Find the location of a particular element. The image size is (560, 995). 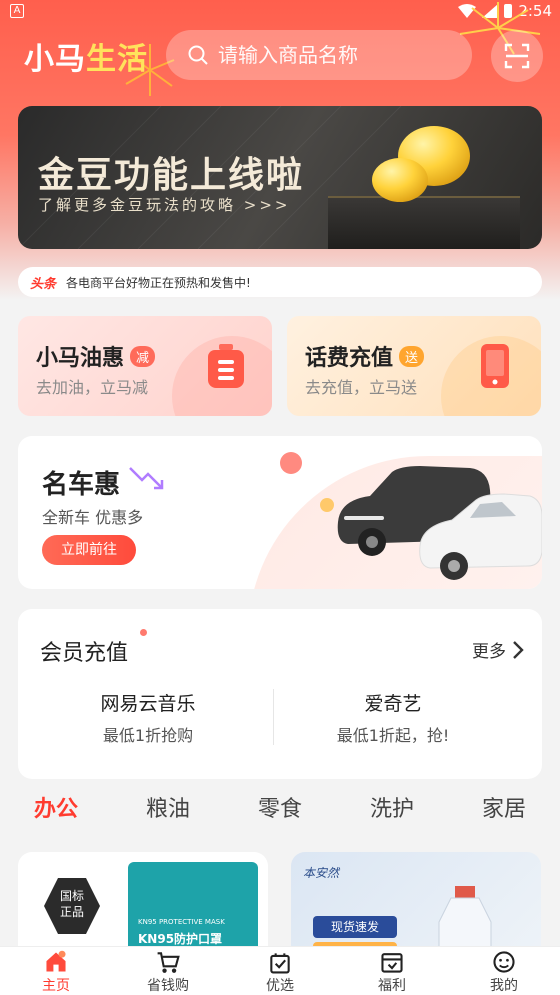

search-input is located at coordinates (328, 55).